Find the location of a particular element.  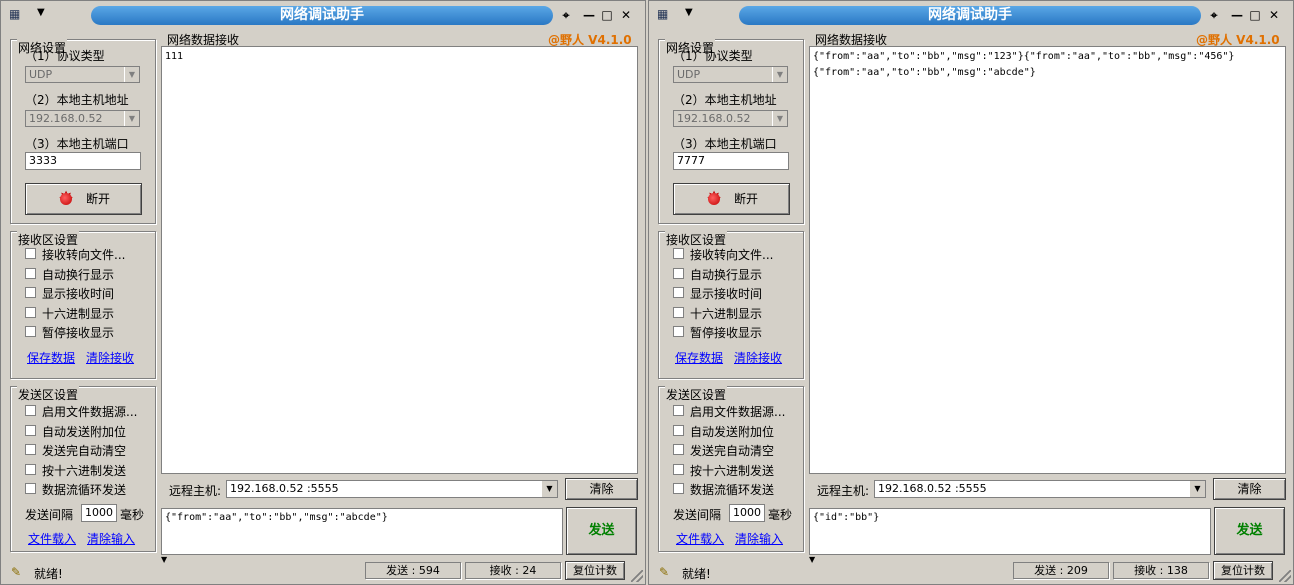

window-title: 网络调试助手 is located at coordinates (322, 15).